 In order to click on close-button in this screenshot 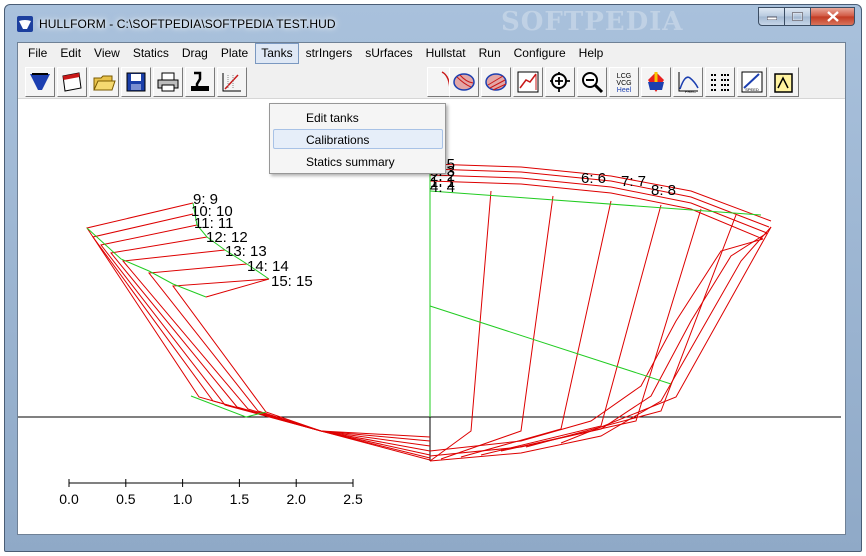, I will do `click(833, 16)`.